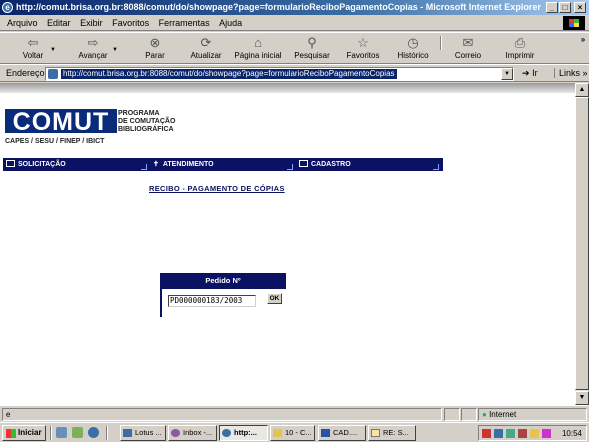 The image size is (589, 442). What do you see at coordinates (413, 42) in the screenshot?
I see `history-icon: ◷` at bounding box center [413, 42].